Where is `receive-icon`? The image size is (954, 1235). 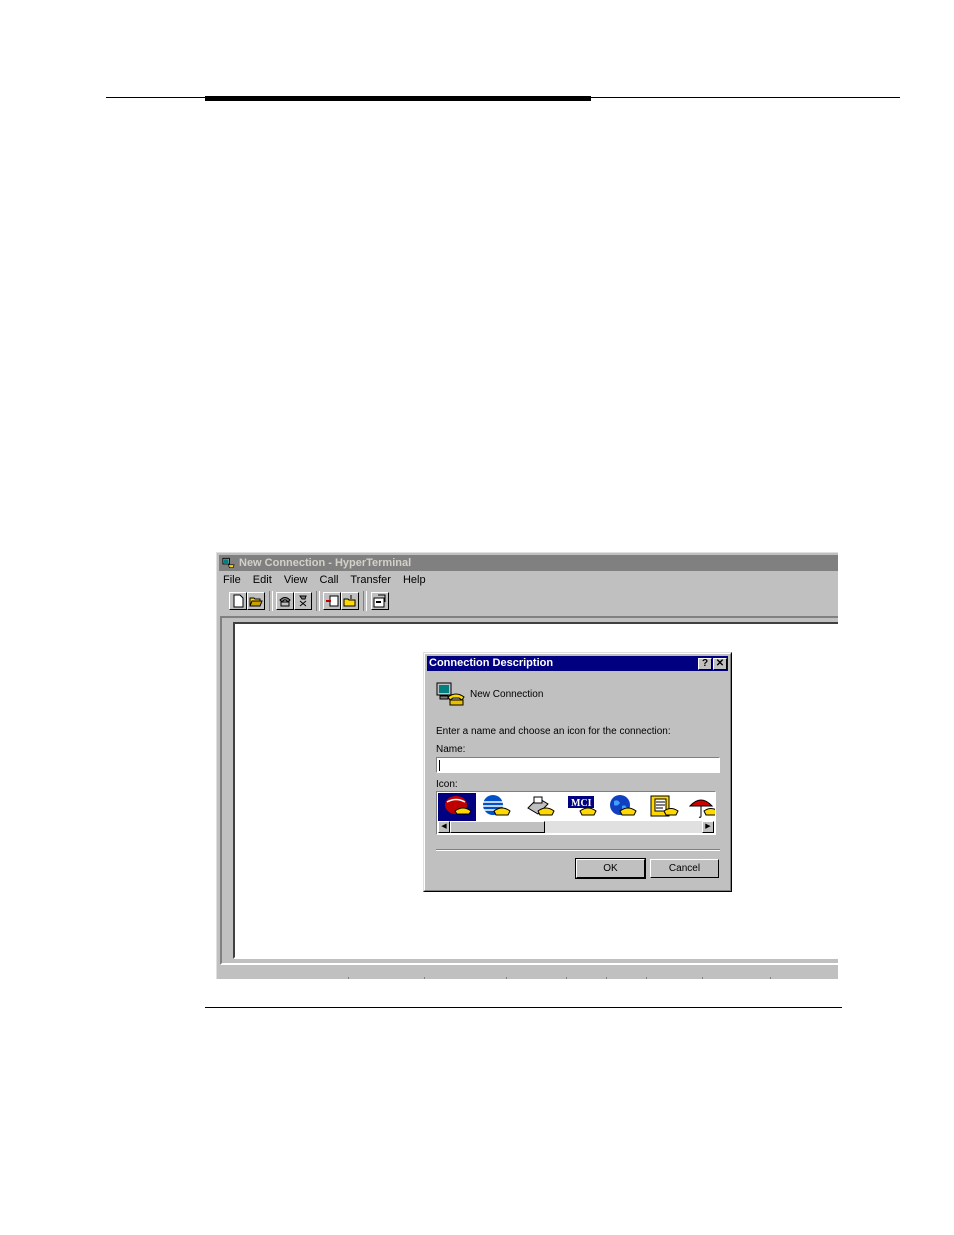 receive-icon is located at coordinates (350, 601).